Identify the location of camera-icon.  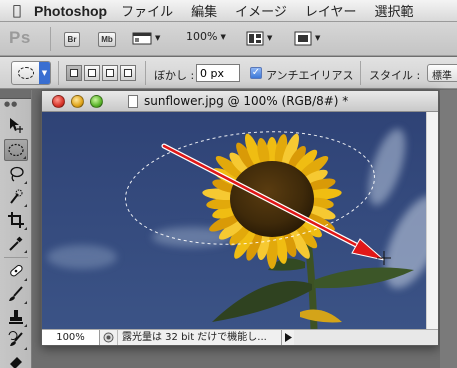
(108, 337).